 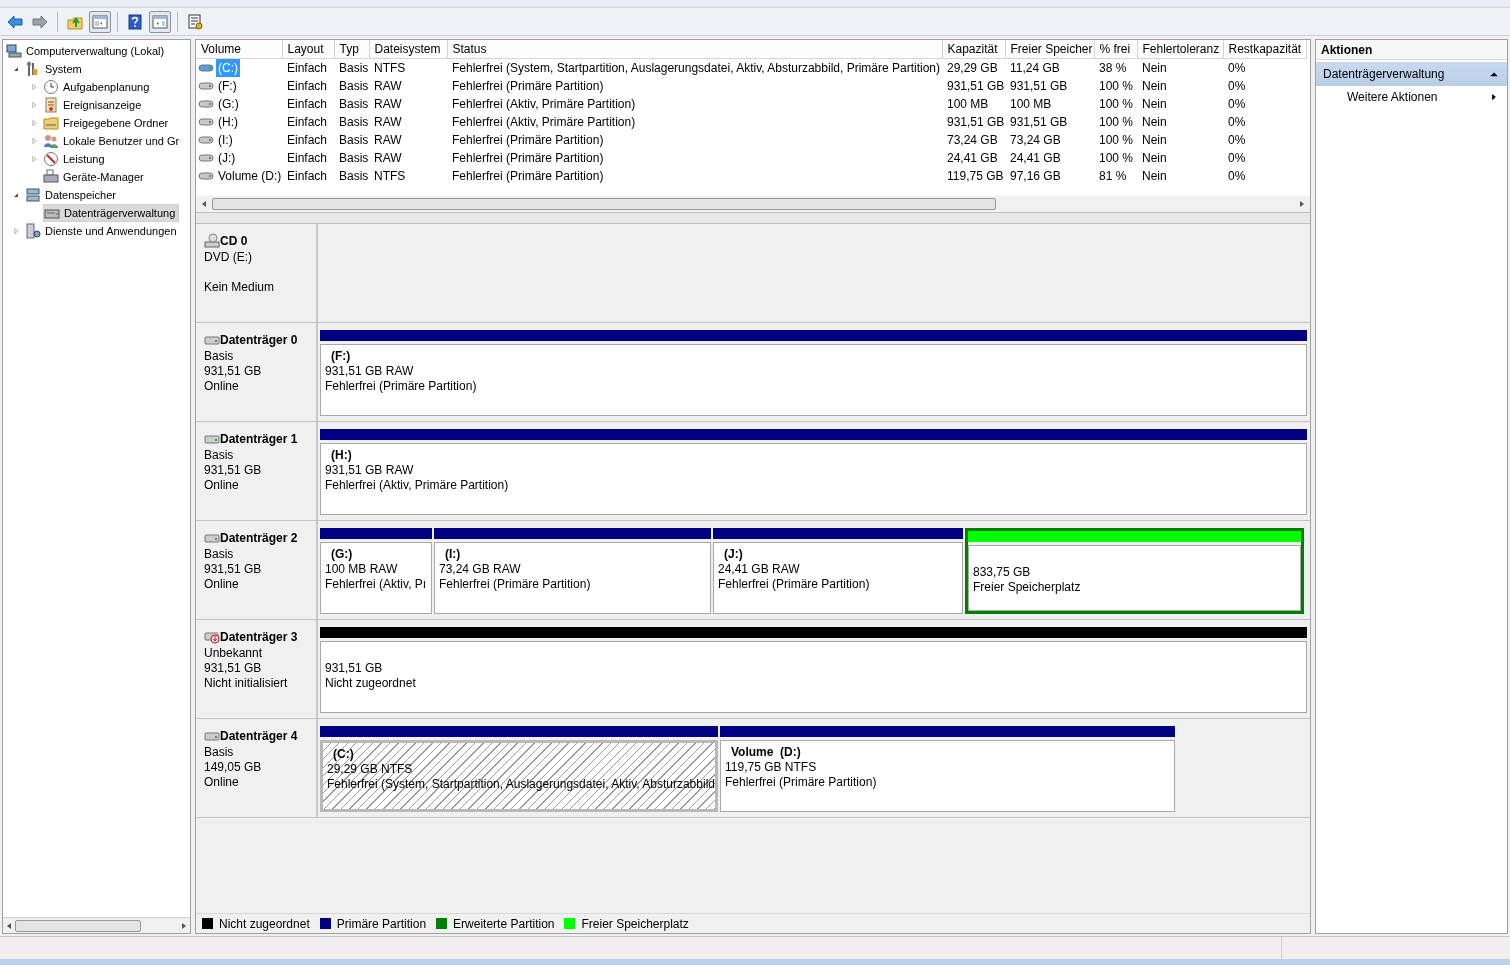 What do you see at coordinates (362, 569) in the screenshot?
I see `partition-size: 100 MB RAW` at bounding box center [362, 569].